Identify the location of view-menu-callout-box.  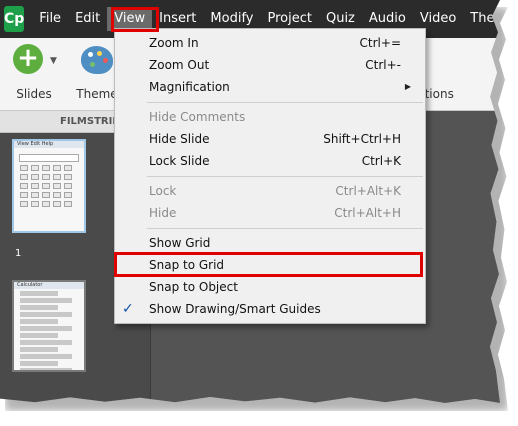
(135, 19).